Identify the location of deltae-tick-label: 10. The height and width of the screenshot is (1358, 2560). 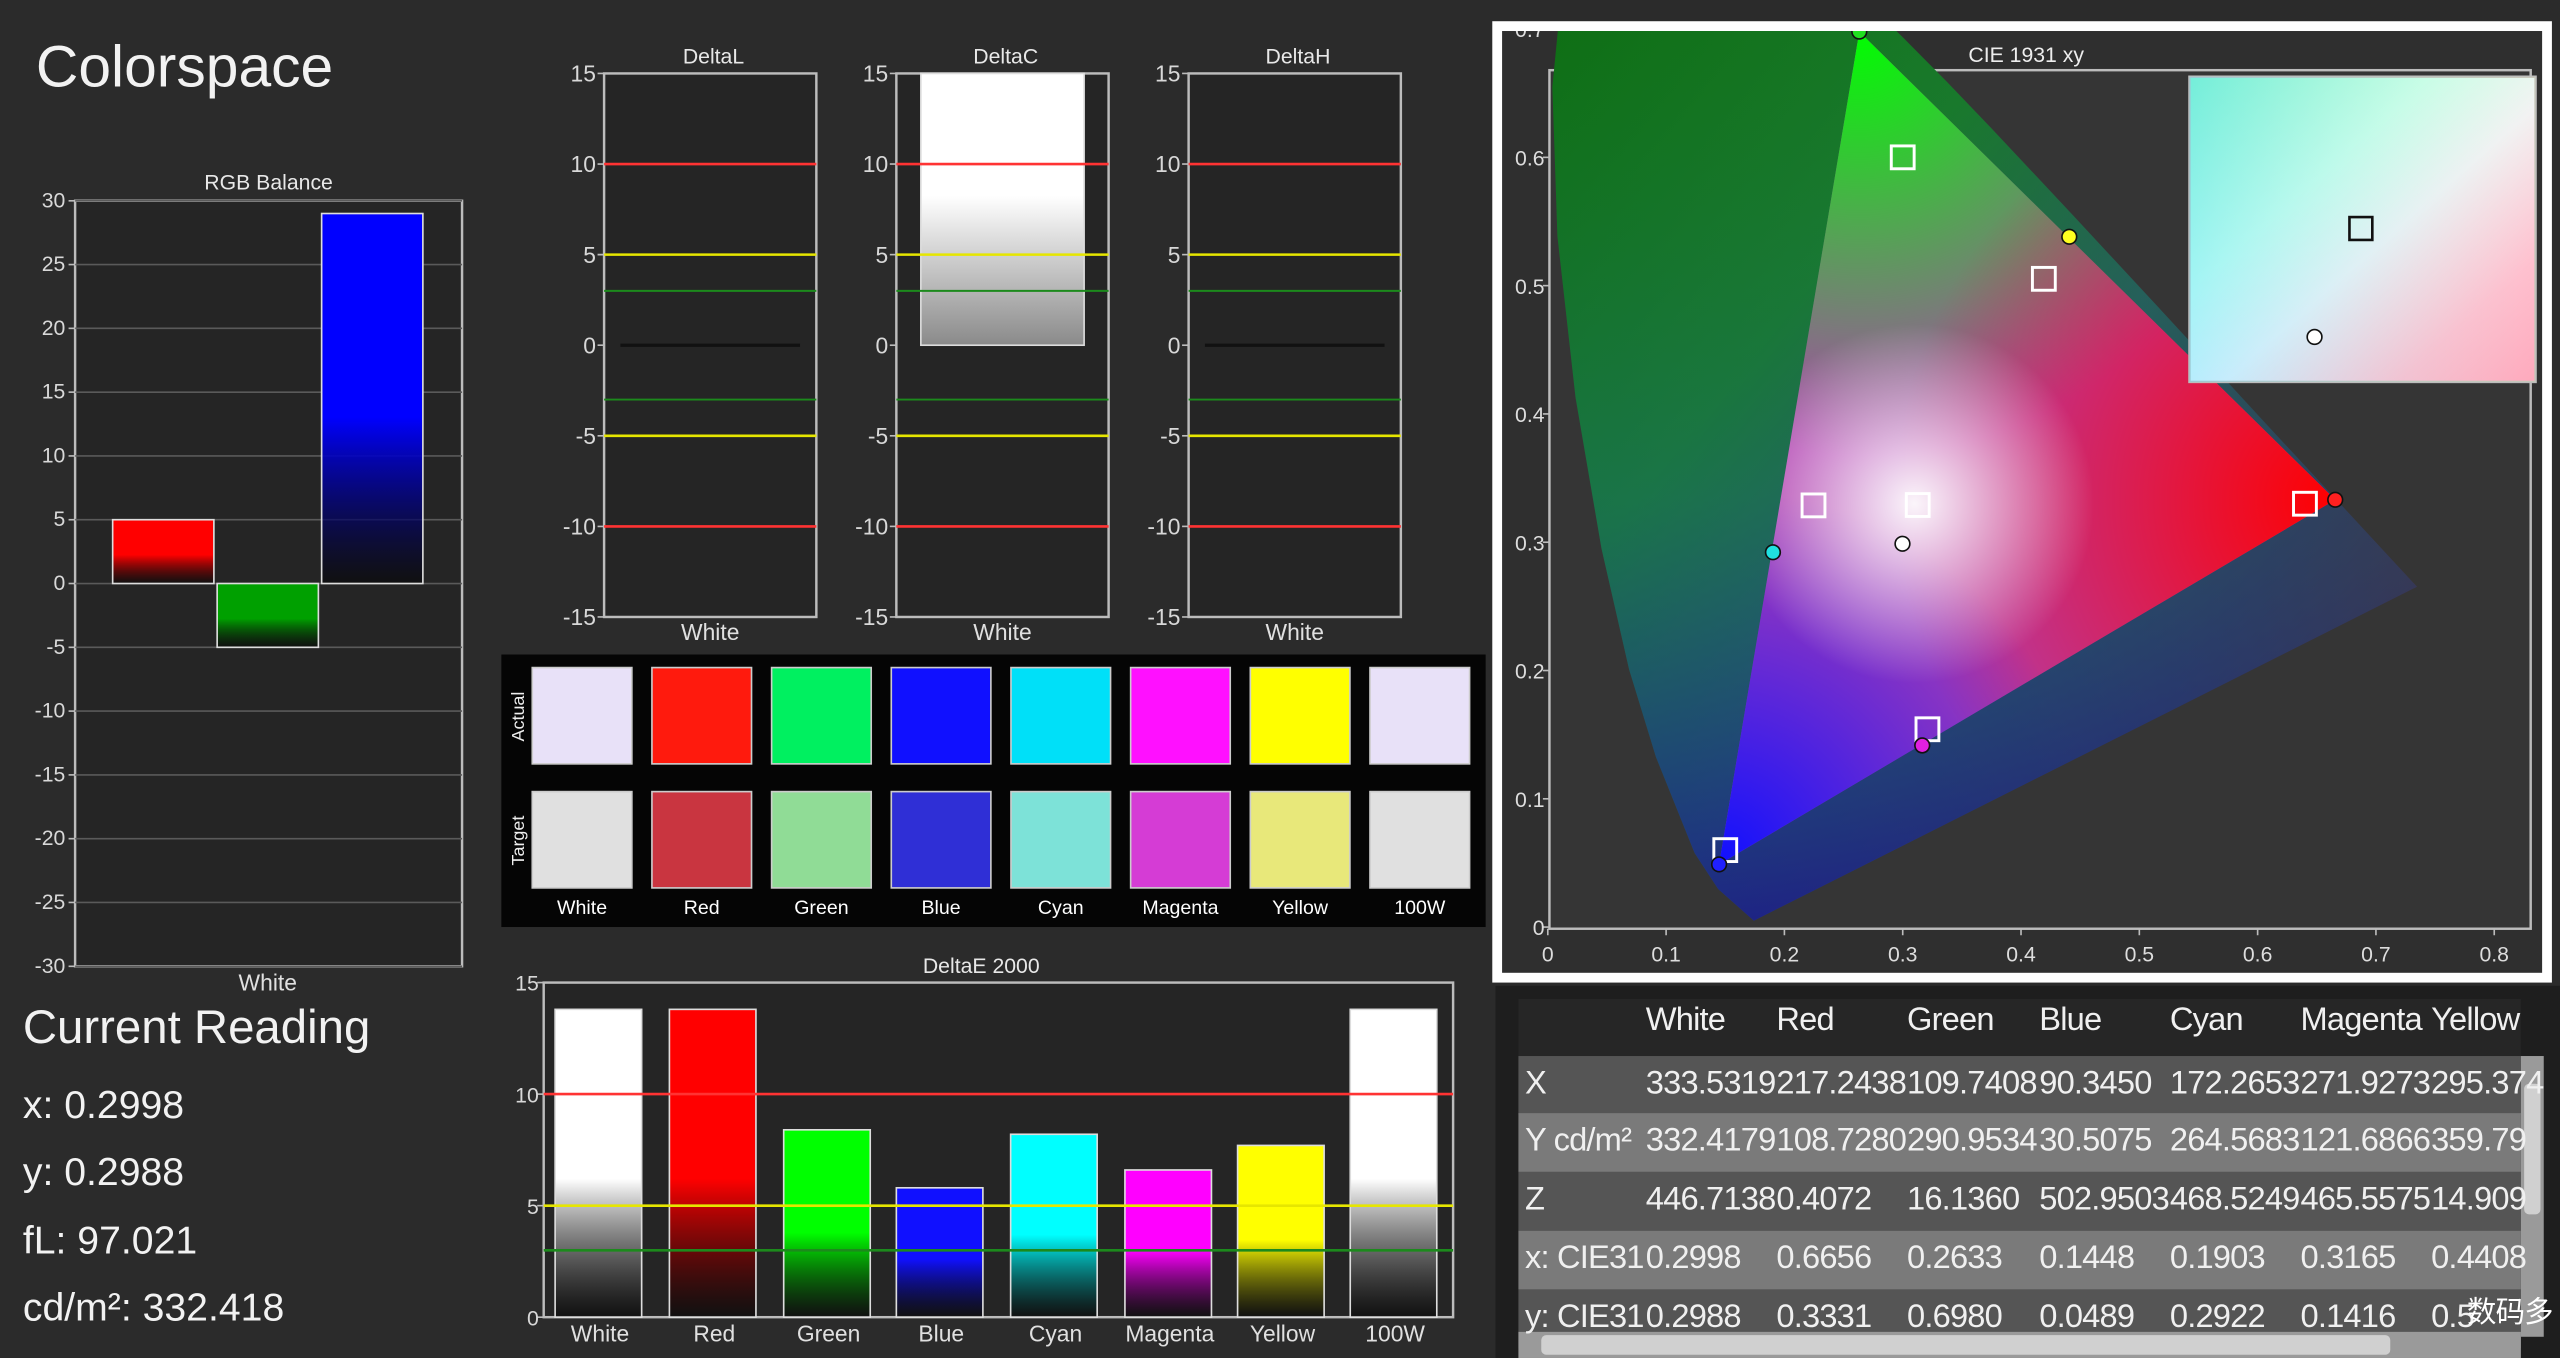
(527, 1095).